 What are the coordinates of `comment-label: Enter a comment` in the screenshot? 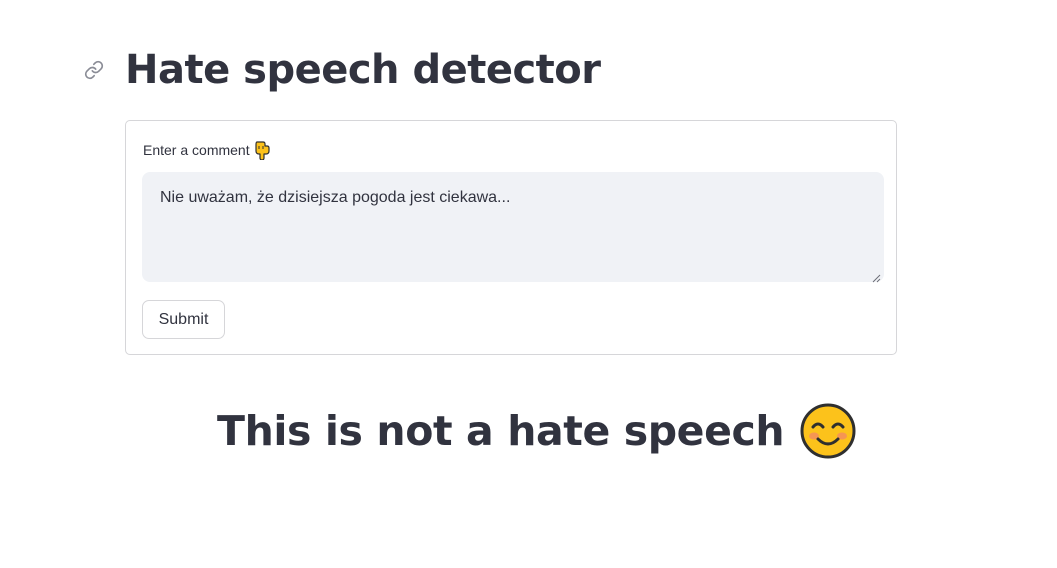 It's located at (196, 150).